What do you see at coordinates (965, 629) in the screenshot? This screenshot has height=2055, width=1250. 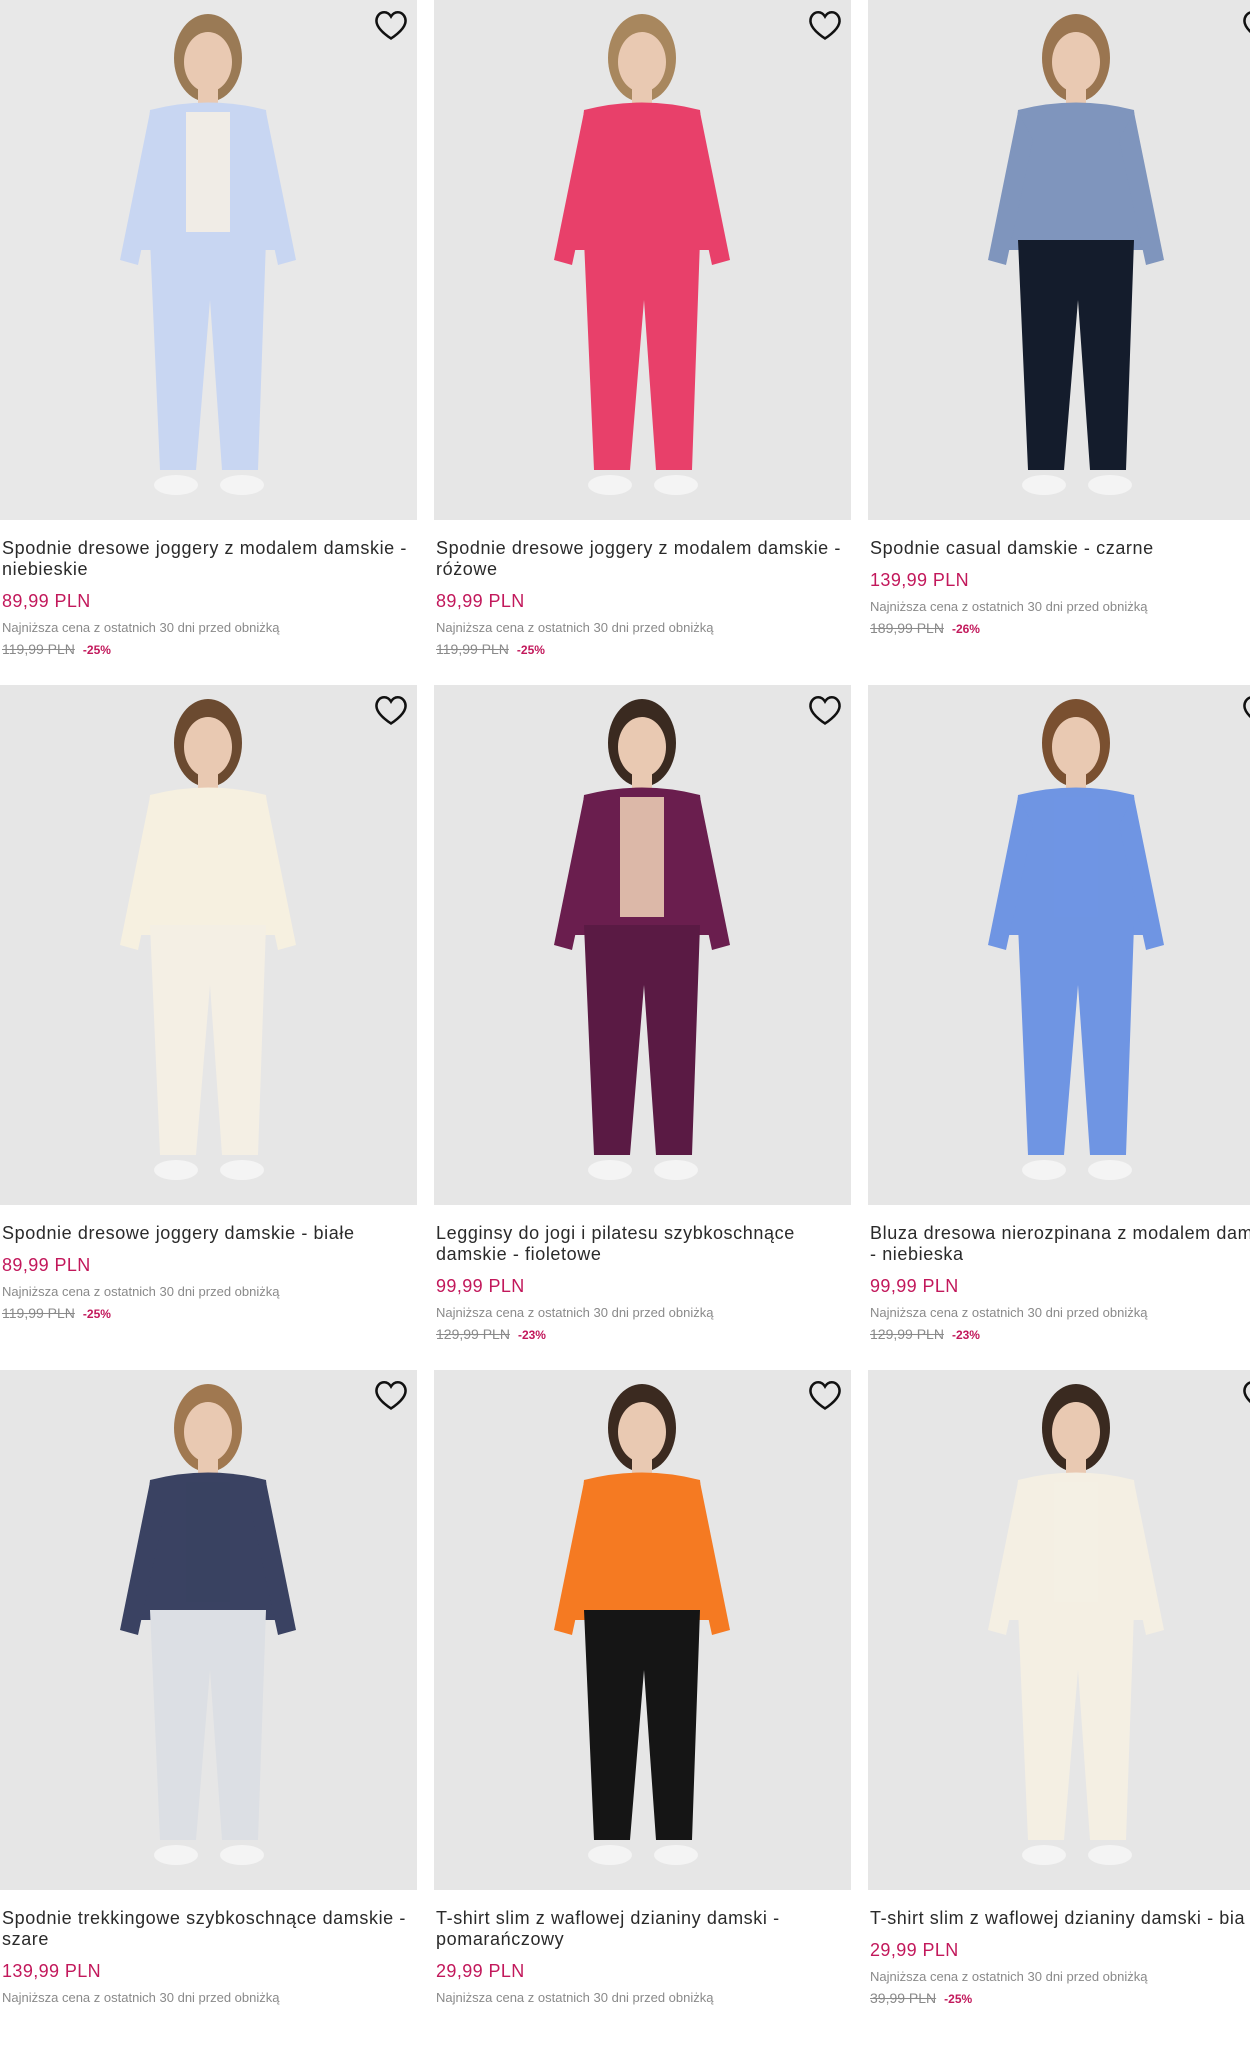 I see `discount-badge: -26%` at bounding box center [965, 629].